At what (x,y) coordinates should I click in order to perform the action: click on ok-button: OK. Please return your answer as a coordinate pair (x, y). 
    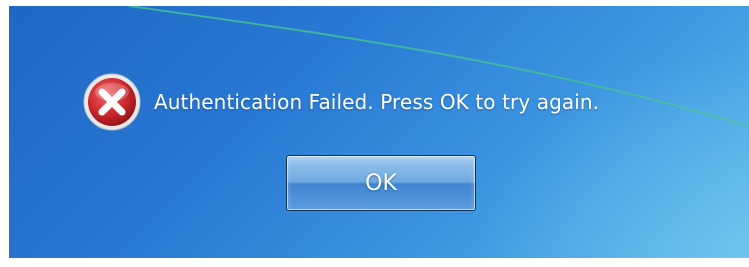
    Looking at the image, I should click on (381, 183).